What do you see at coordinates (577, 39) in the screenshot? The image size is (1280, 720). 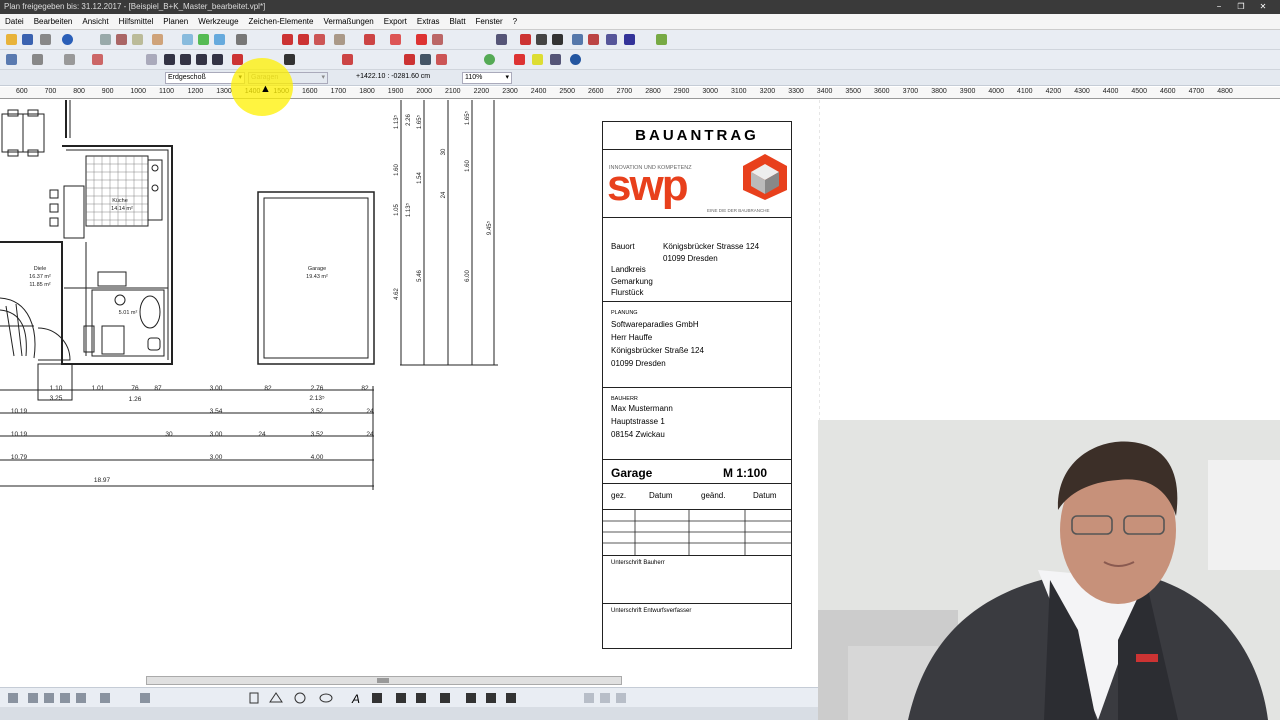 I see `hatch-icon` at bounding box center [577, 39].